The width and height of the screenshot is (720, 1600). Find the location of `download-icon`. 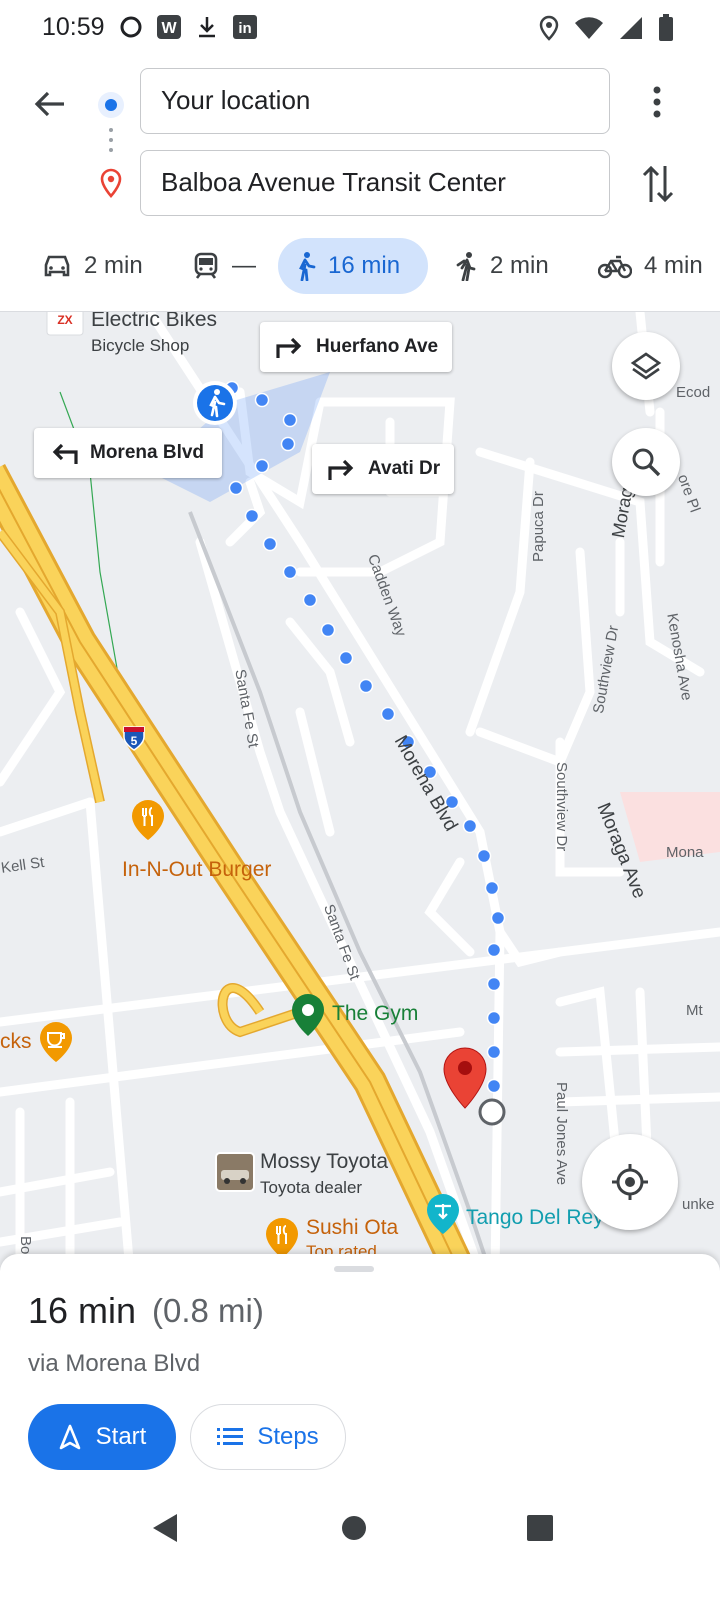

download-icon is located at coordinates (207, 27).